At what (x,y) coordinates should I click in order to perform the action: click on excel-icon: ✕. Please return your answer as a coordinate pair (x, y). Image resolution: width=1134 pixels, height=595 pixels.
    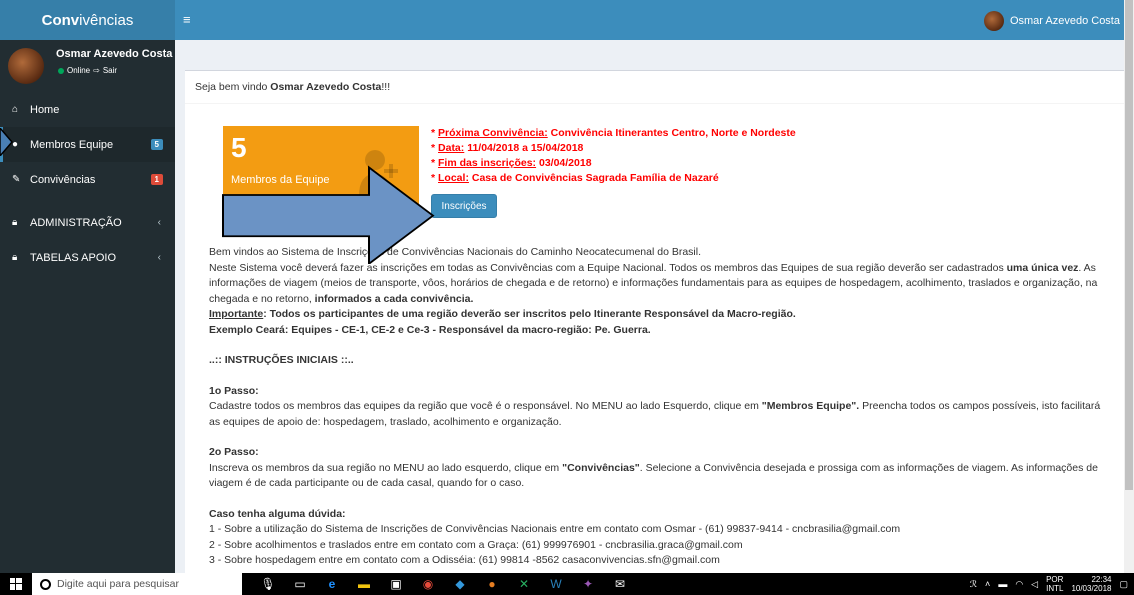
    Looking at the image, I should click on (524, 584).